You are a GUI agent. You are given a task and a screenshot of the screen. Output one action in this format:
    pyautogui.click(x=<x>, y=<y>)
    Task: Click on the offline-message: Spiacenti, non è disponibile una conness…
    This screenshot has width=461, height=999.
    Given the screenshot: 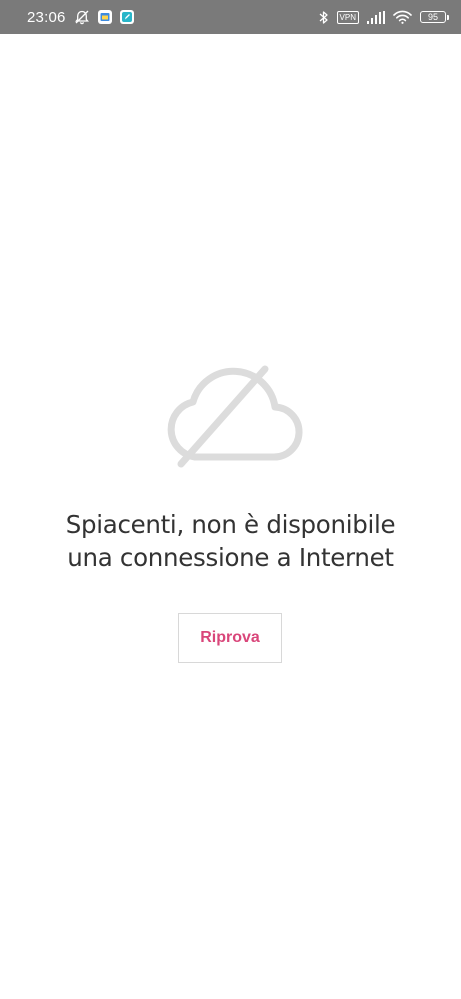 What is the action you would take?
    pyautogui.click(x=230, y=541)
    